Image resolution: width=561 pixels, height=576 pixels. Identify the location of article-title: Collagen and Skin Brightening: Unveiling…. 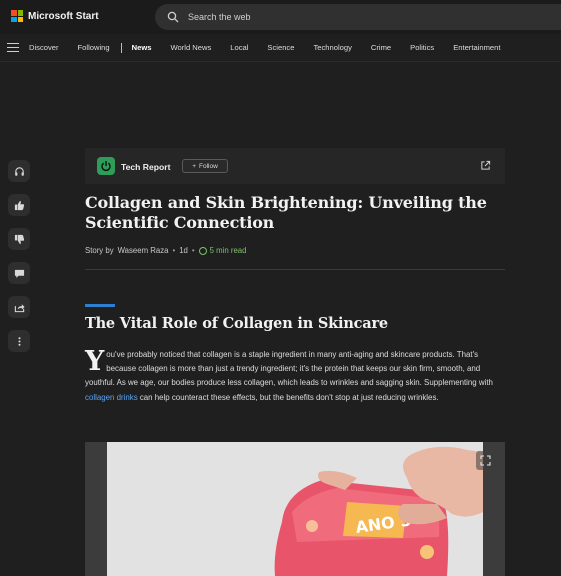
(286, 212).